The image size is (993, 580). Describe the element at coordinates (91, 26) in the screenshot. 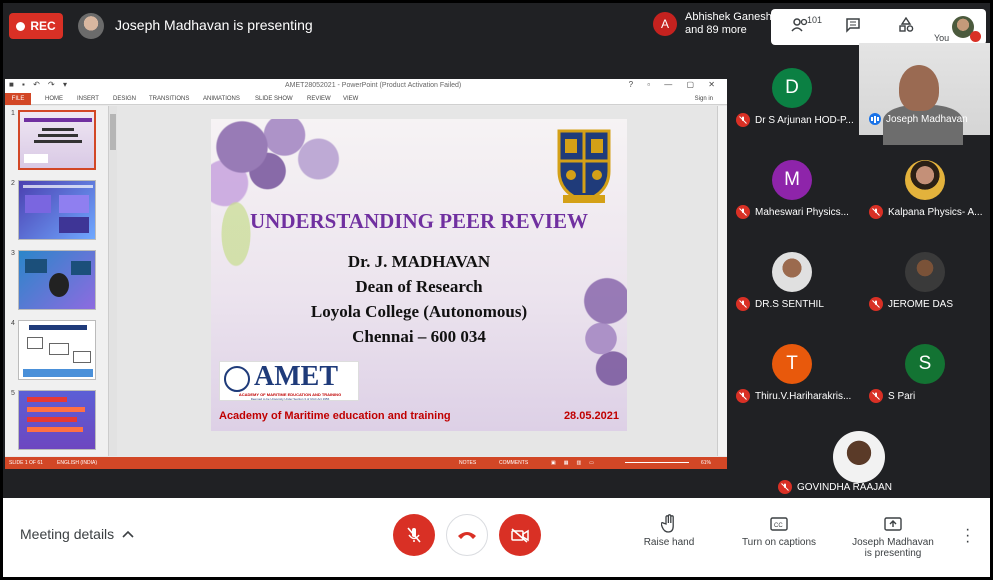

I see `presenter-avatar` at that location.